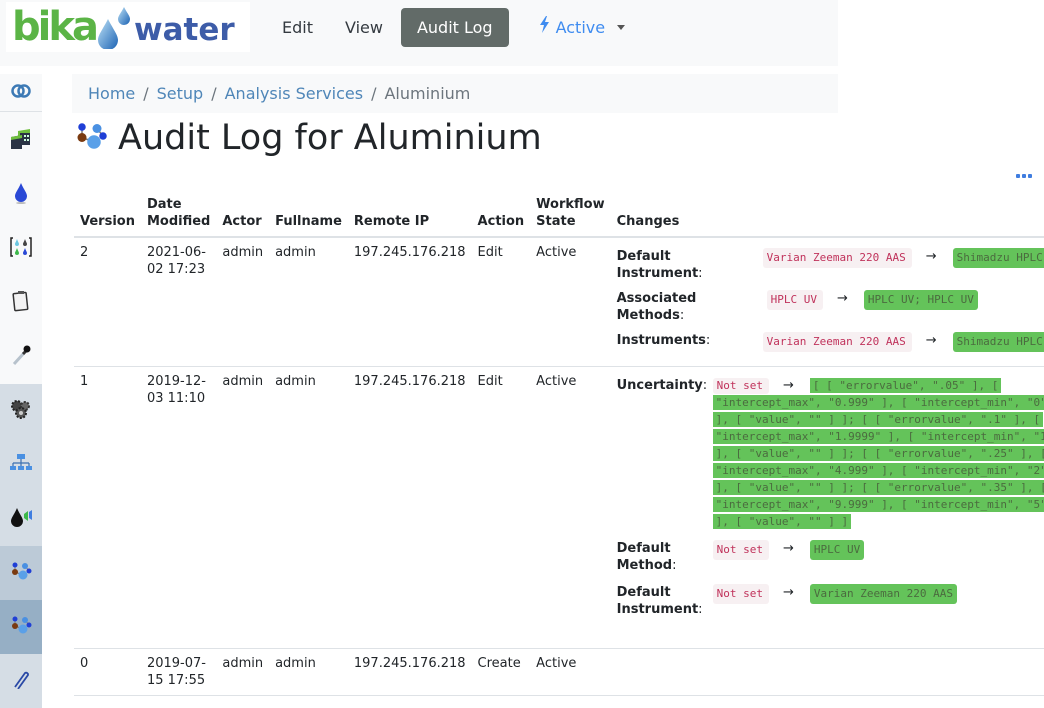 This screenshot has height=708, width=1044. Describe the element at coordinates (178, 221) in the screenshot. I see `header-label: Modified` at that location.